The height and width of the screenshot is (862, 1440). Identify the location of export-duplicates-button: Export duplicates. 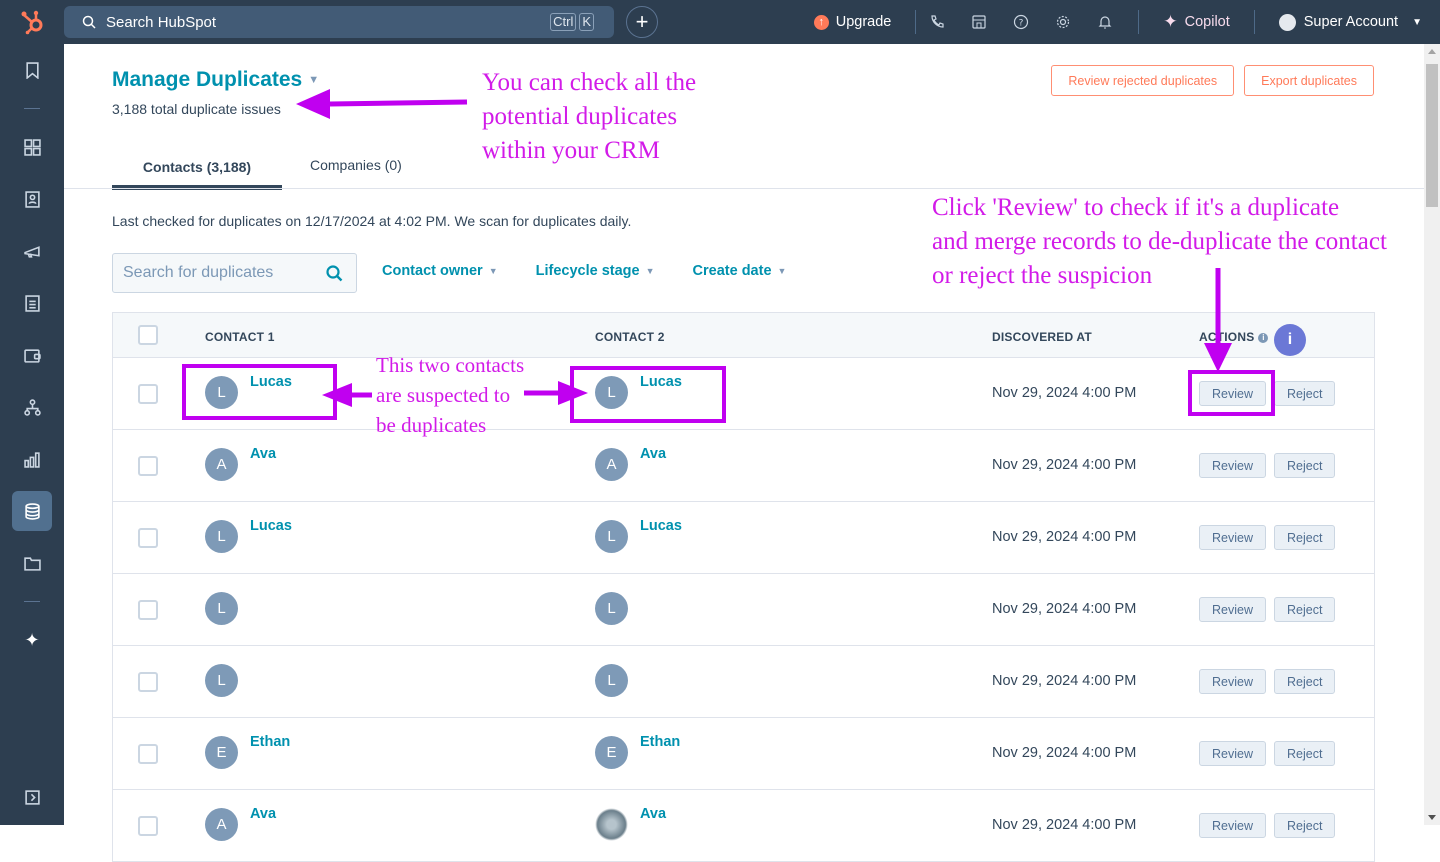
(1309, 80).